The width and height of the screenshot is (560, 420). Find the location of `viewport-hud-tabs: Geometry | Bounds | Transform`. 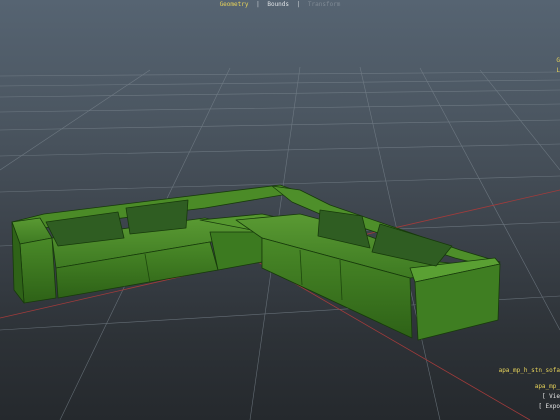

viewport-hud-tabs: Geometry | Bounds | Transform is located at coordinates (280, 4).